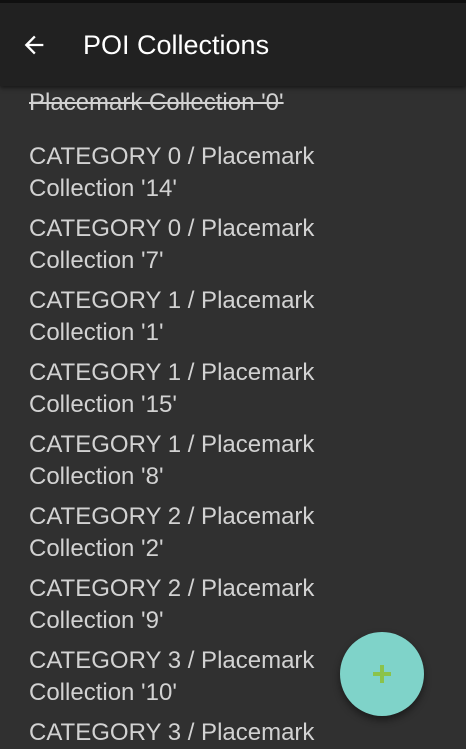 The image size is (466, 749). What do you see at coordinates (194, 389) in the screenshot?
I see `list-item: CATEGORY 1 / Placemark Collection '15'` at bounding box center [194, 389].